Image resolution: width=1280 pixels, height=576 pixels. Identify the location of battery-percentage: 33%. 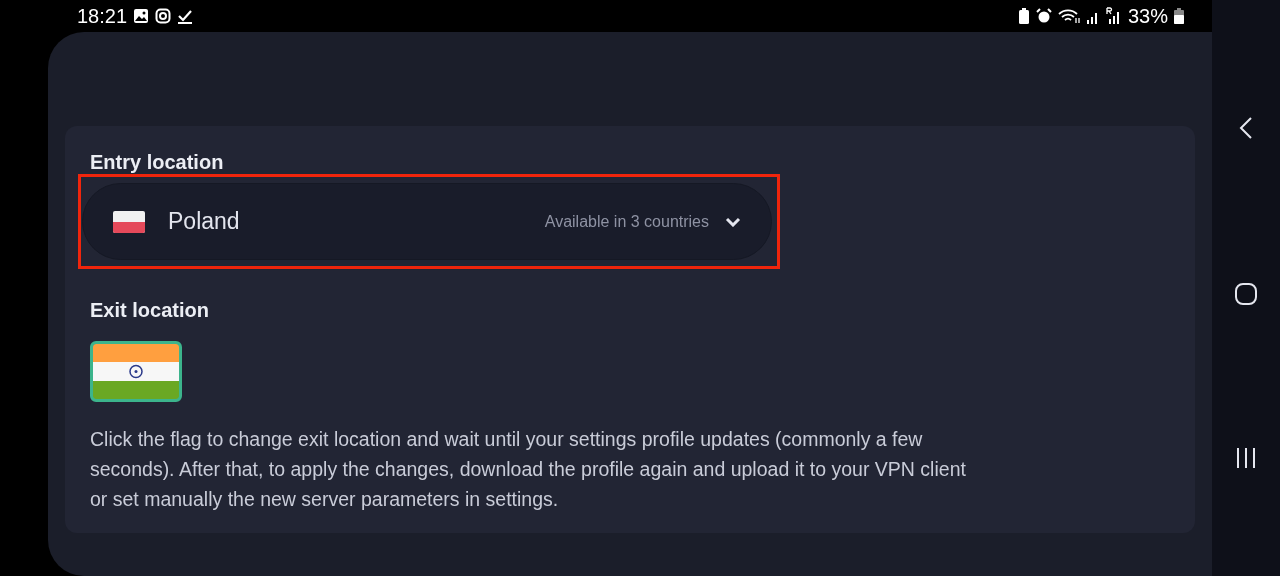
(1147, 16).